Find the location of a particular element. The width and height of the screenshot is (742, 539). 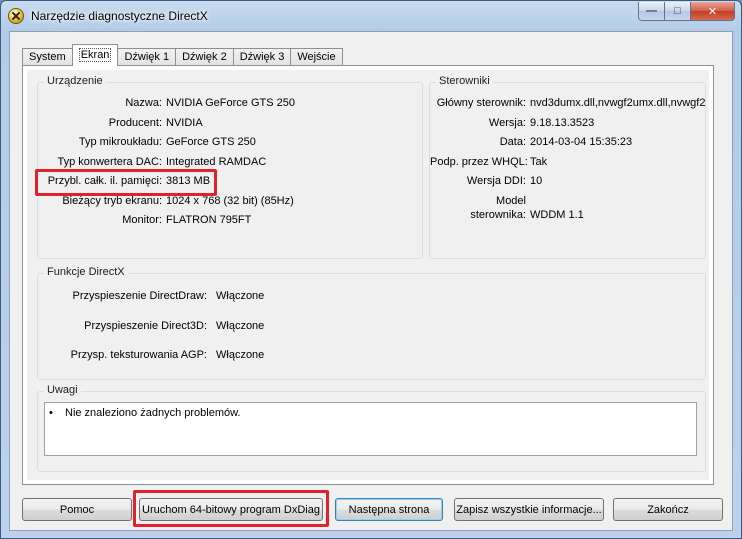

notes-legend: Uwagi is located at coordinates (62, 390).